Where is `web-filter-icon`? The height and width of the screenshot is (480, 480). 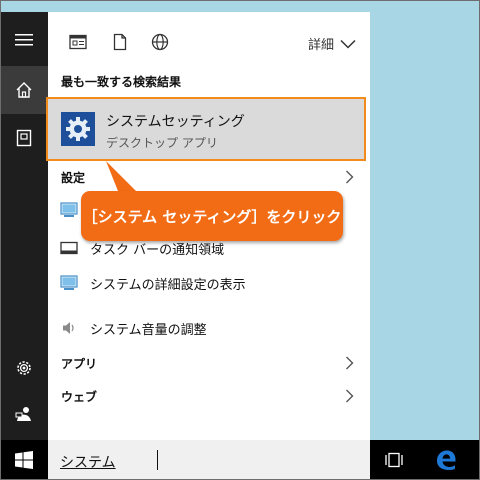 web-filter-icon is located at coordinates (160, 42).